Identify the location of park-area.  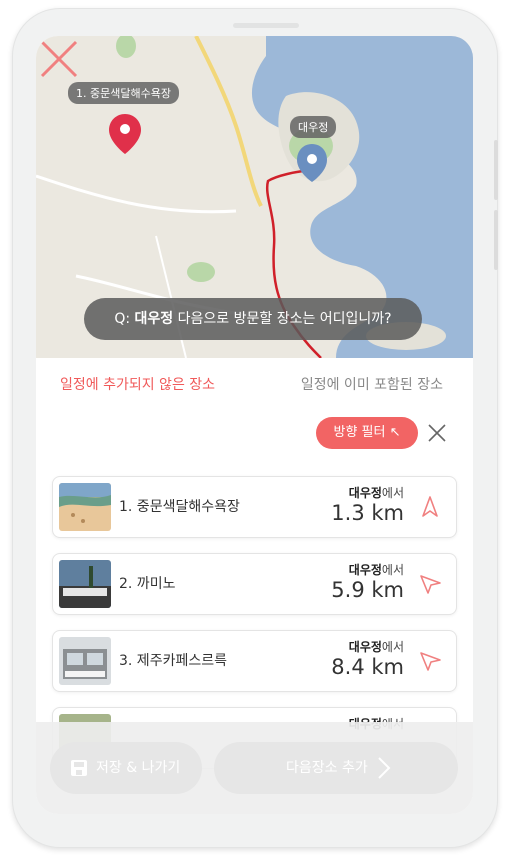
(201, 272).